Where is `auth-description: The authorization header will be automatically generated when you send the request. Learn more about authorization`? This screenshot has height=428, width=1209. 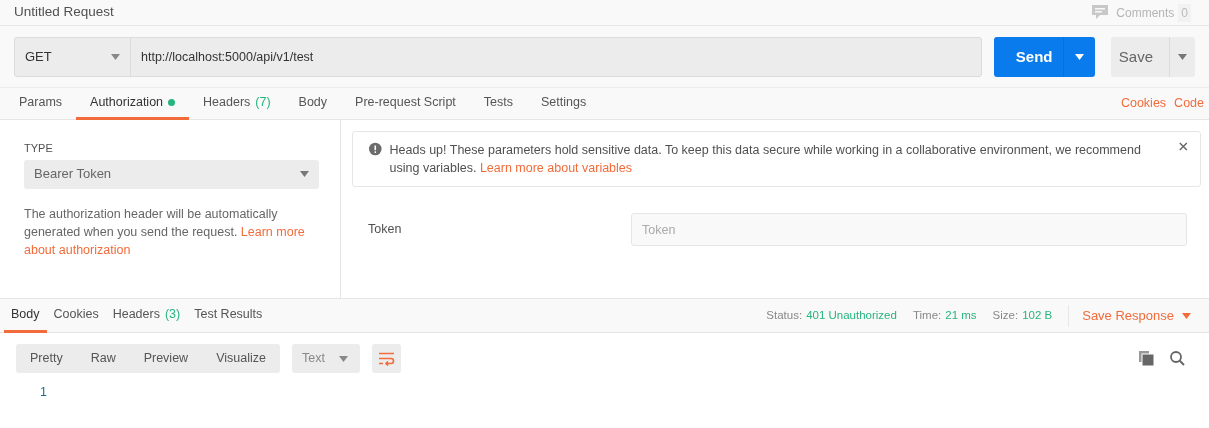
auth-description: The authorization header will be automatically generated when you send the request. Learn more about authorization is located at coordinates (165, 232).